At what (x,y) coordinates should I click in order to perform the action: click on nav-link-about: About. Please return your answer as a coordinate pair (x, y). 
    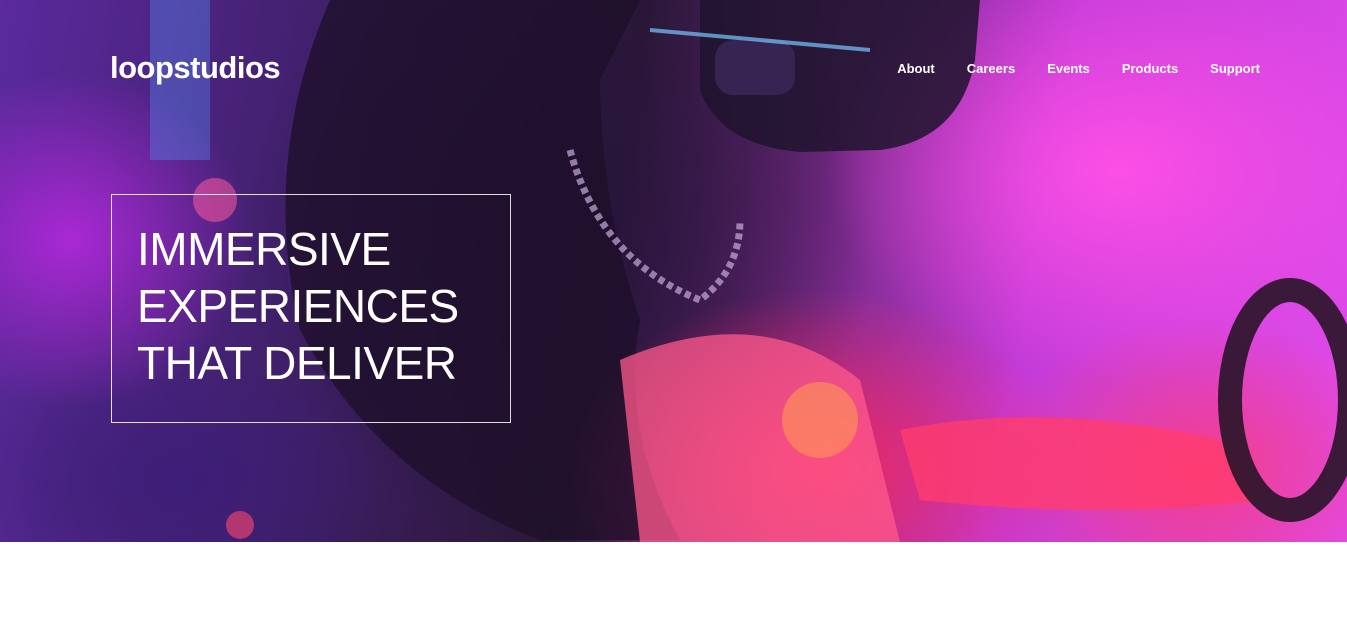
    Looking at the image, I should click on (916, 68).